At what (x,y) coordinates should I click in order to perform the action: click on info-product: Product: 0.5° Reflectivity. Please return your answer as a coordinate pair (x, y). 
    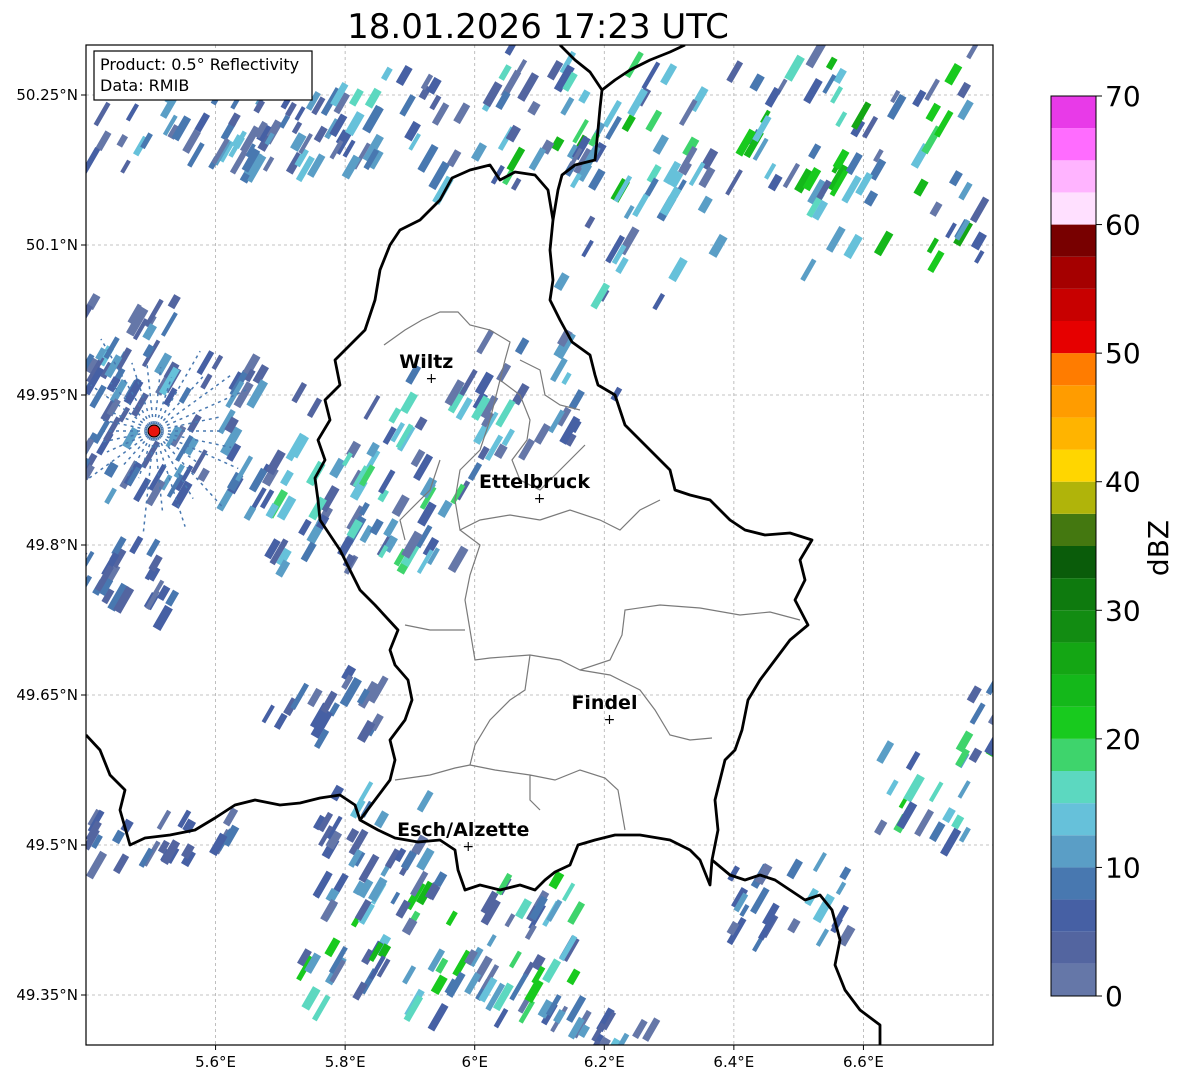
    Looking at the image, I should click on (199, 64).